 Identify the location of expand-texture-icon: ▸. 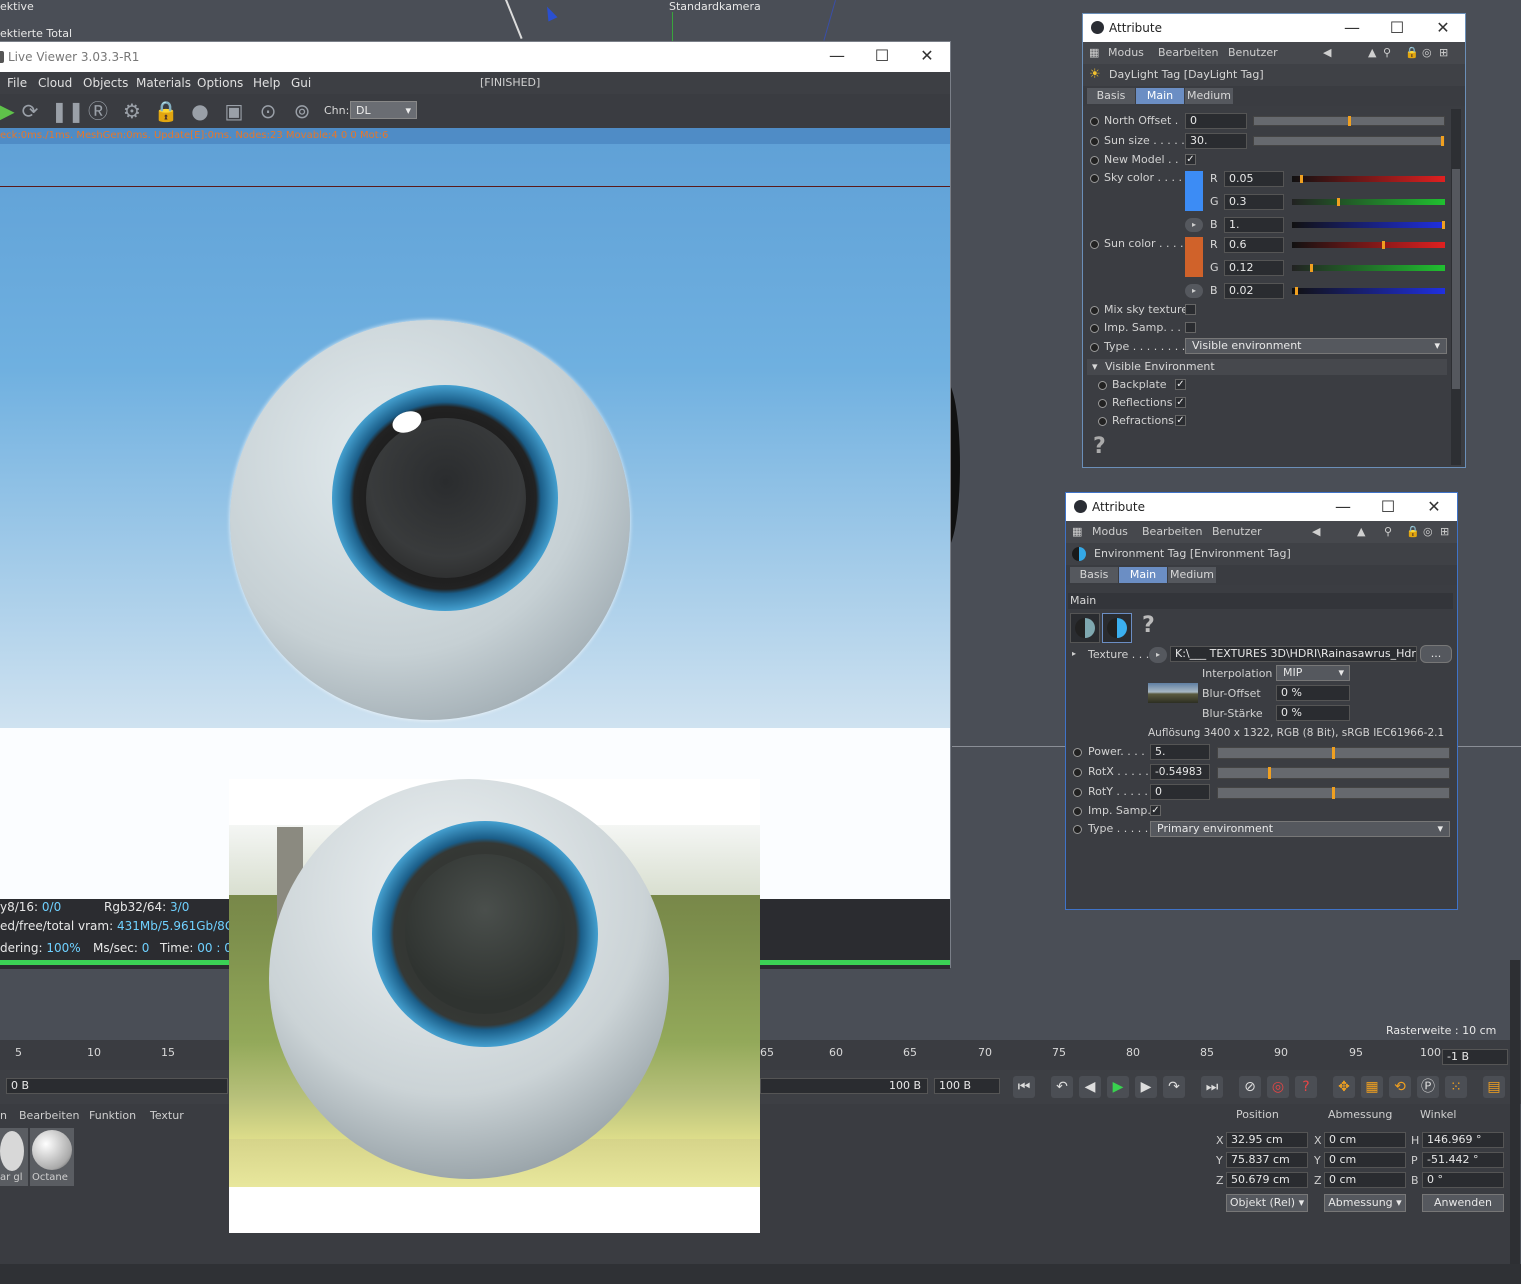
(1158, 655).